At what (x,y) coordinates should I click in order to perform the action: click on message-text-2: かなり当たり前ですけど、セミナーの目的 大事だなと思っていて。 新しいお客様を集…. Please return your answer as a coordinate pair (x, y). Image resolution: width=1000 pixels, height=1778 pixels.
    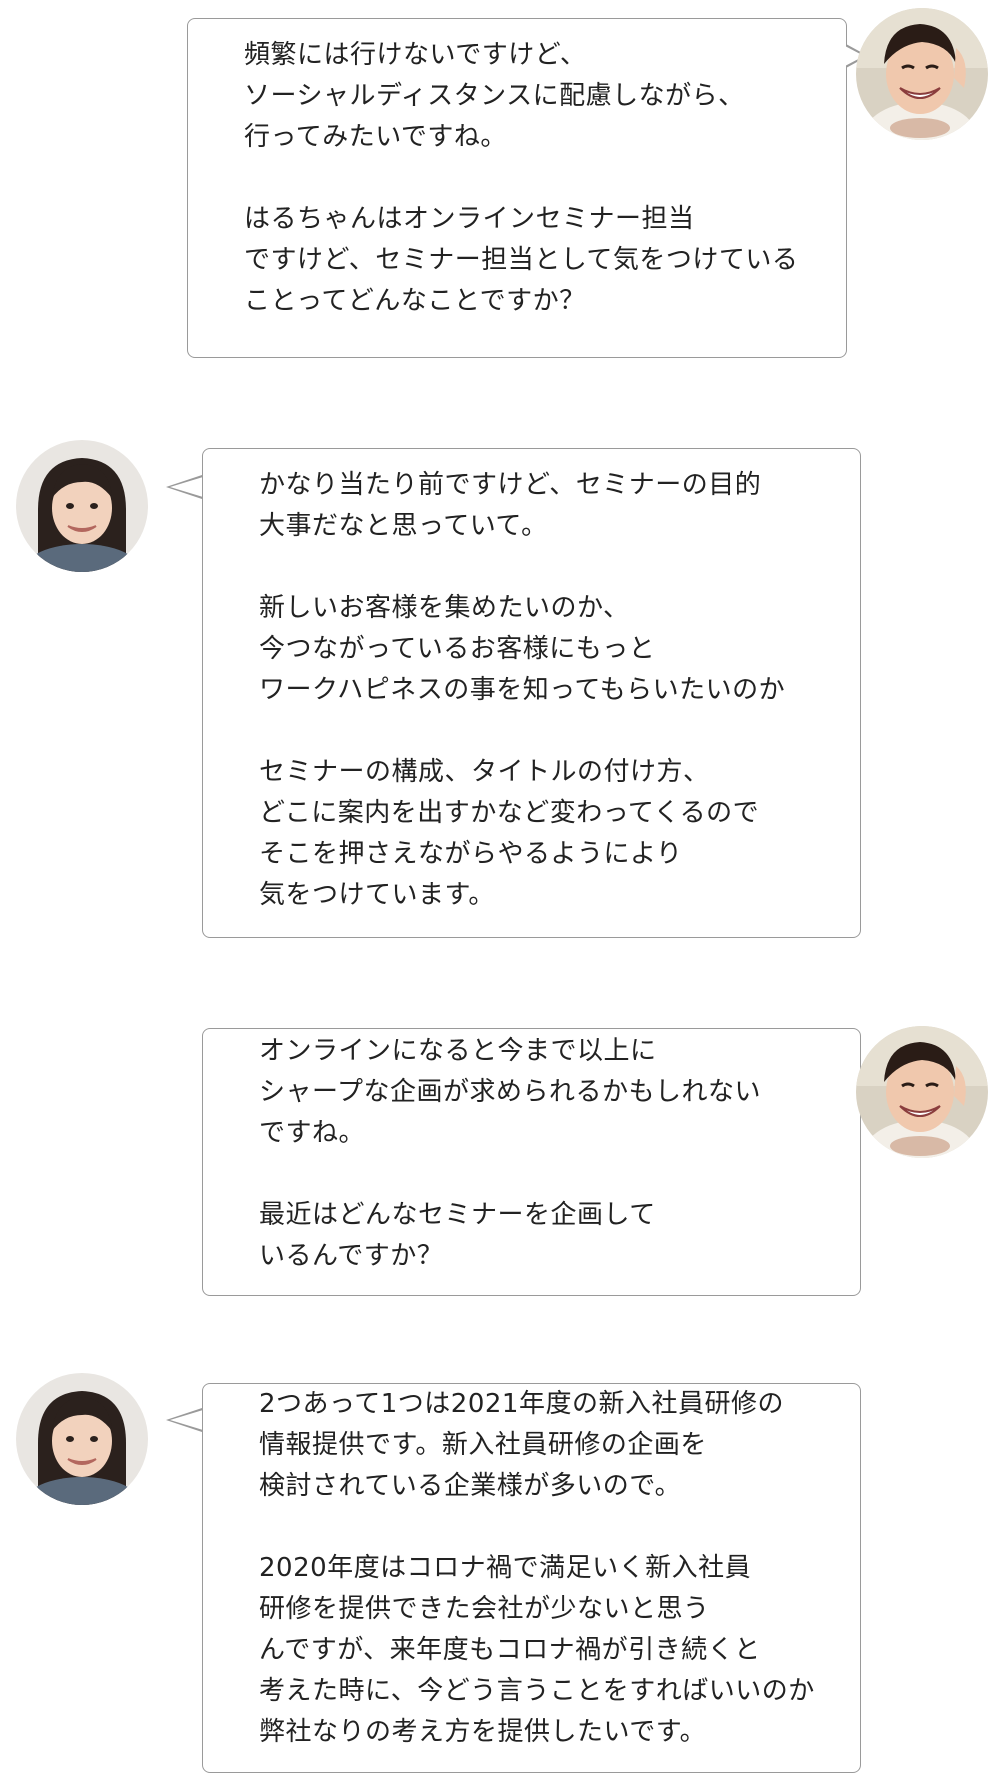
    Looking at the image, I should click on (522, 690).